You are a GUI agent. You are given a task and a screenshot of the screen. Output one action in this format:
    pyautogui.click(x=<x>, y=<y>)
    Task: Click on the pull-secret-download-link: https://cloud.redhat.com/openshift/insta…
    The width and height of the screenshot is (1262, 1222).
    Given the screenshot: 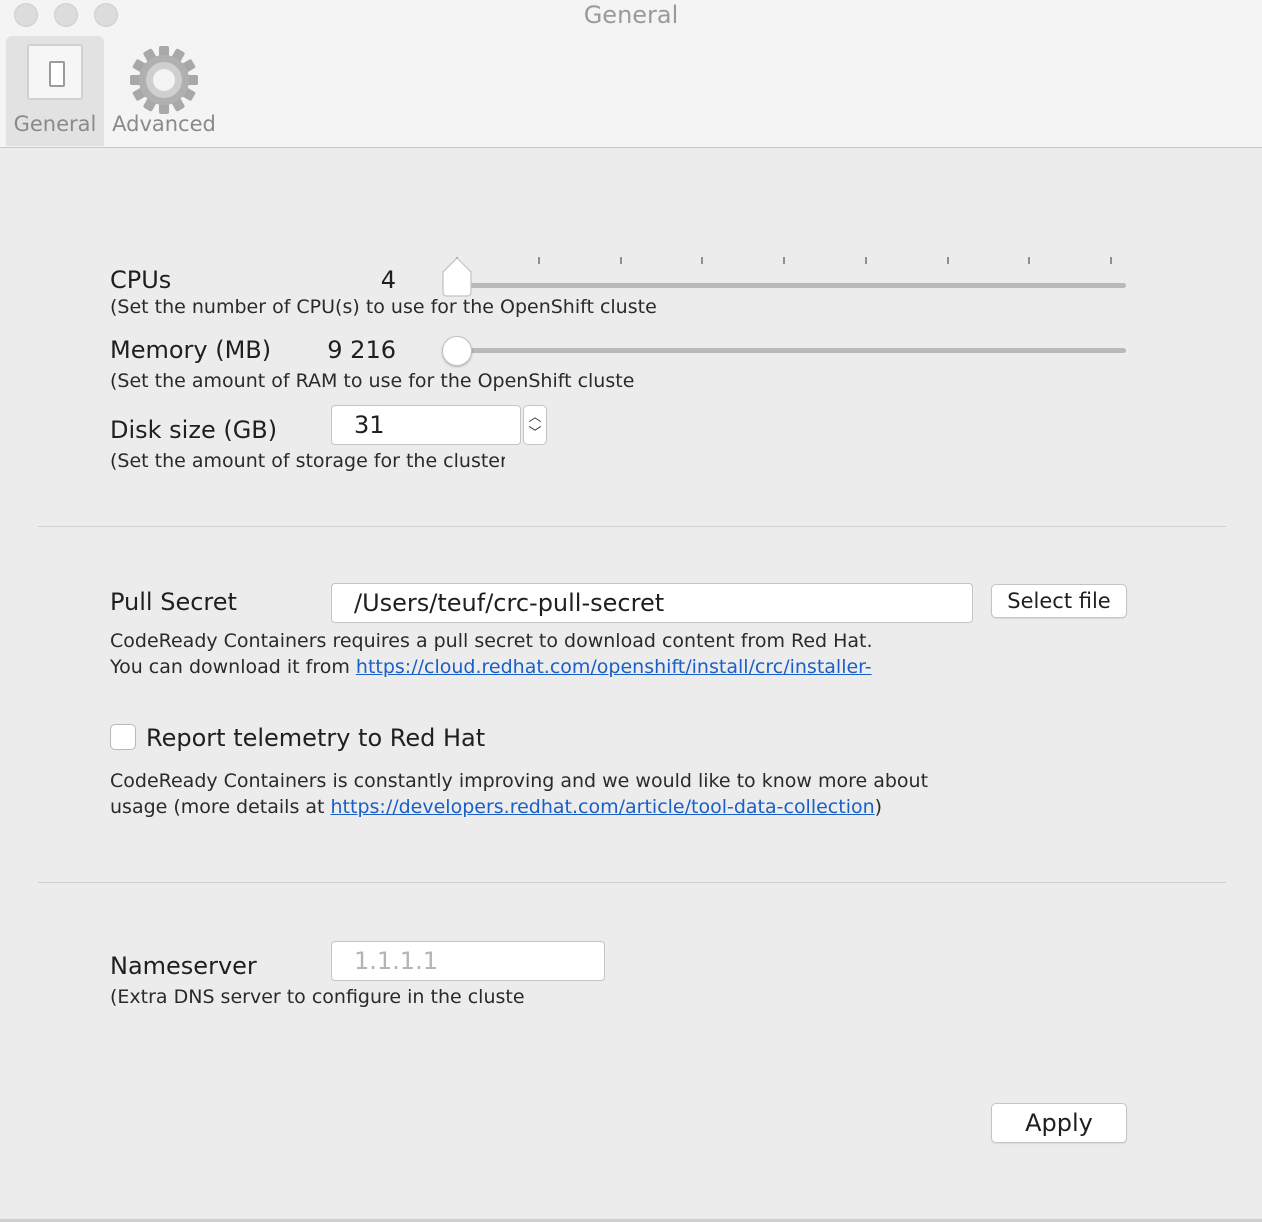 What is the action you would take?
    pyautogui.click(x=614, y=667)
    